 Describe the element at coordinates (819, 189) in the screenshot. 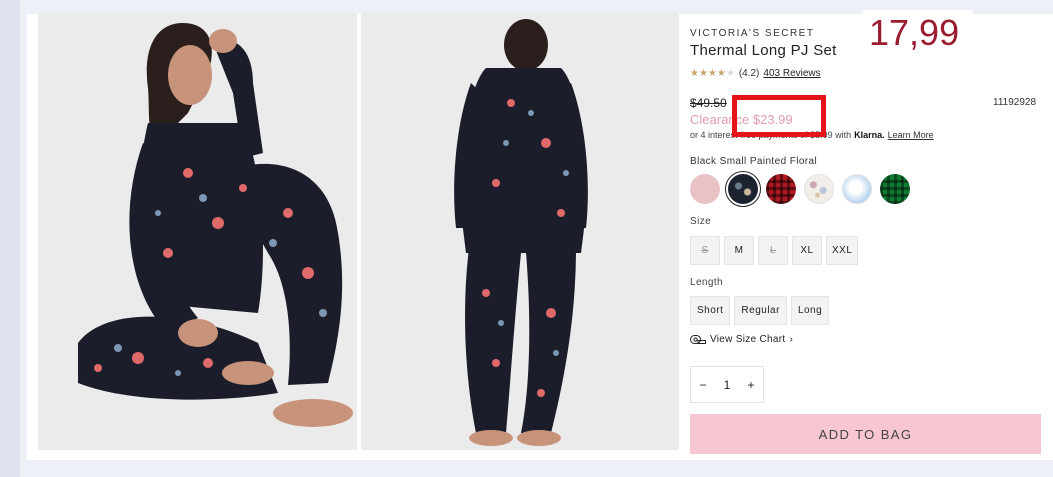

I see `swatch-pastel-floral` at that location.